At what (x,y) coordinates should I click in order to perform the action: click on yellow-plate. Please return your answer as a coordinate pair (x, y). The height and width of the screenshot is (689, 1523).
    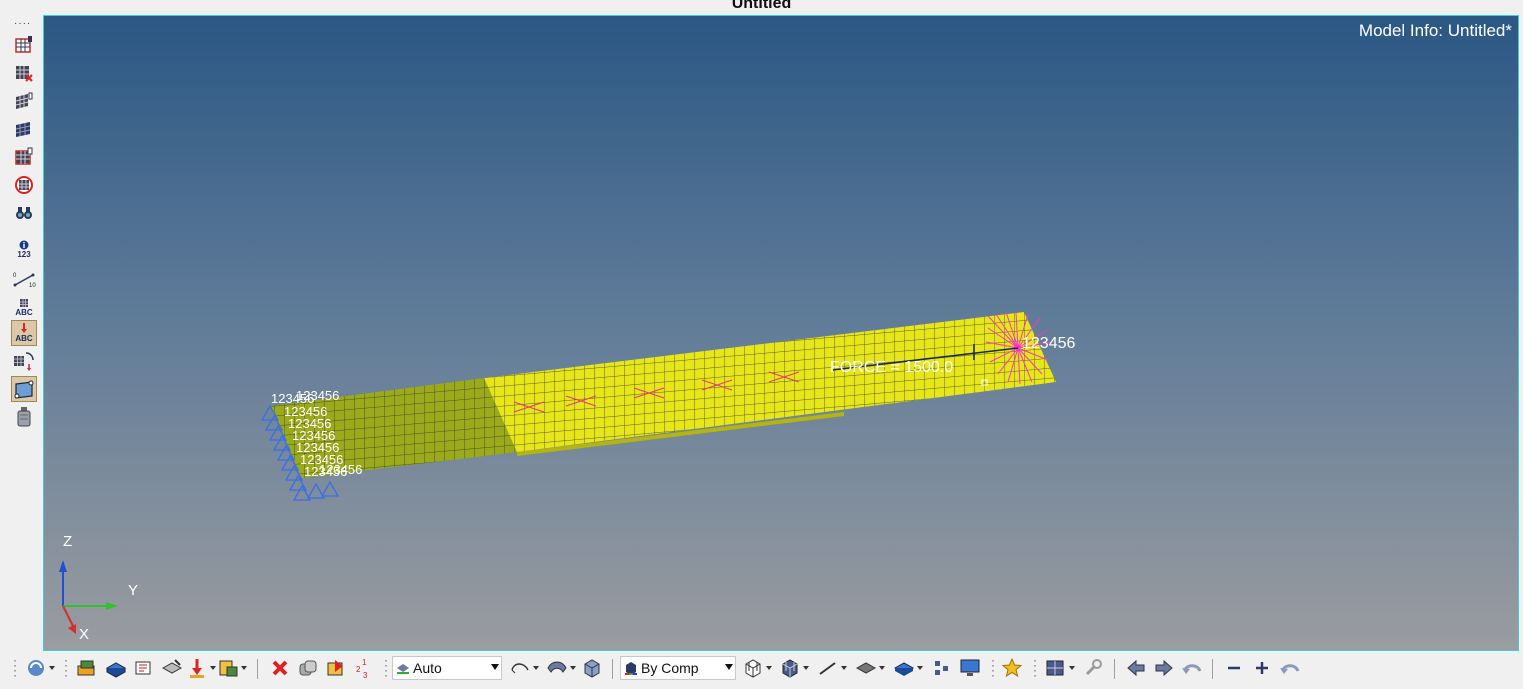
    Looking at the image, I should click on (770, 384).